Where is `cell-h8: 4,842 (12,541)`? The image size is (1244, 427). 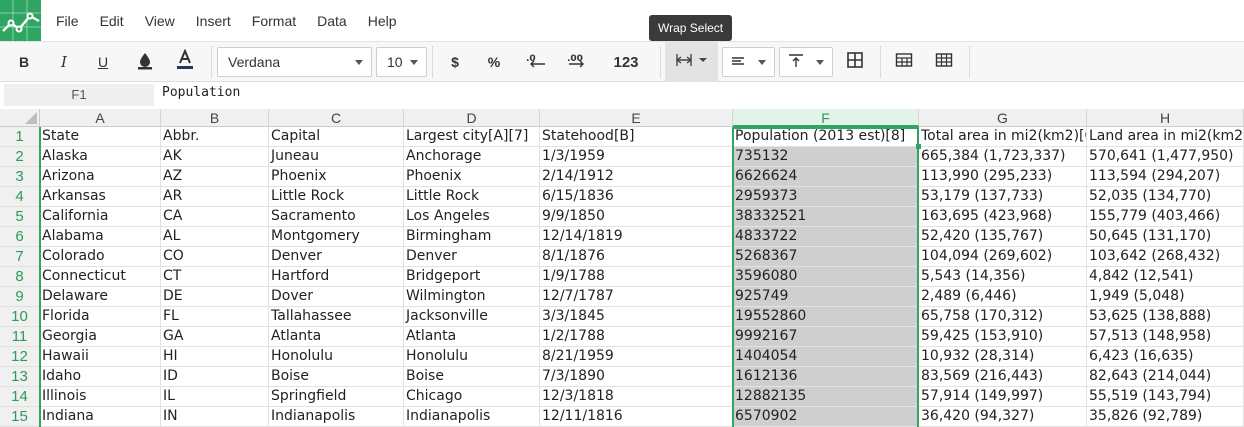 cell-h8: 4,842 (12,541) is located at coordinates (1165, 277).